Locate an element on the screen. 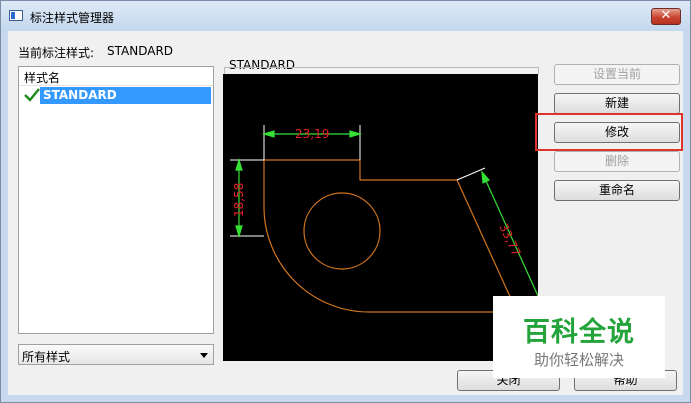  styles-list-header: 样式名 is located at coordinates (116, 76).